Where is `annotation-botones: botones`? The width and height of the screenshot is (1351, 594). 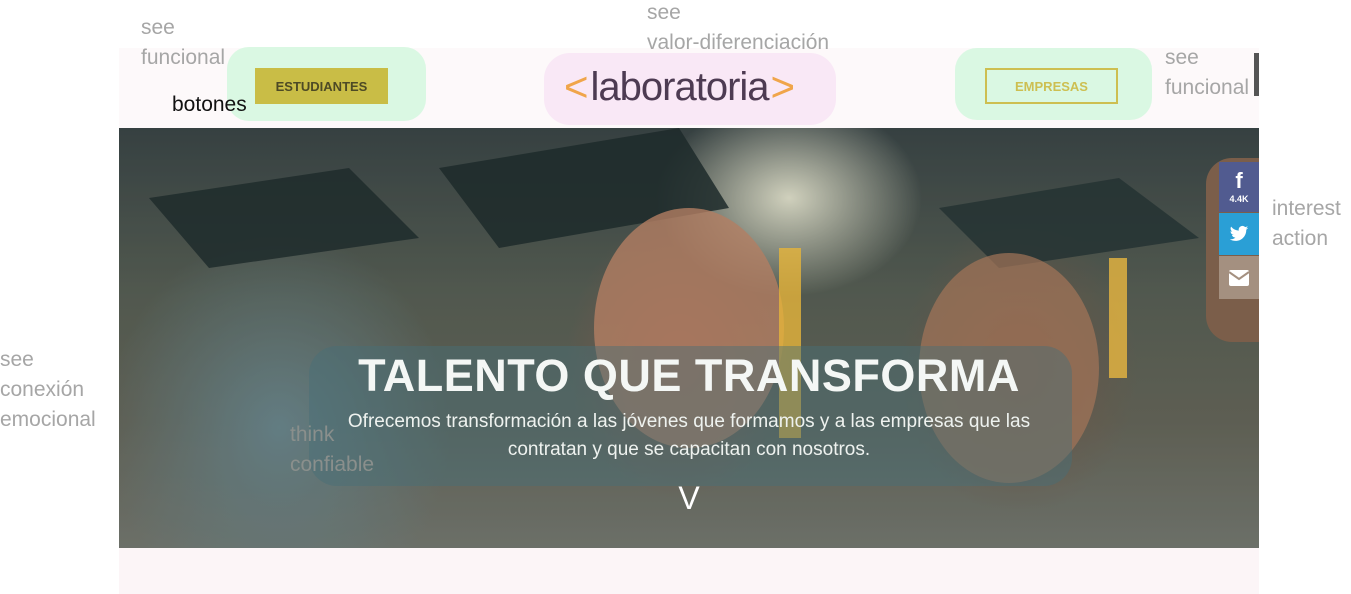 annotation-botones: botones is located at coordinates (209, 104).